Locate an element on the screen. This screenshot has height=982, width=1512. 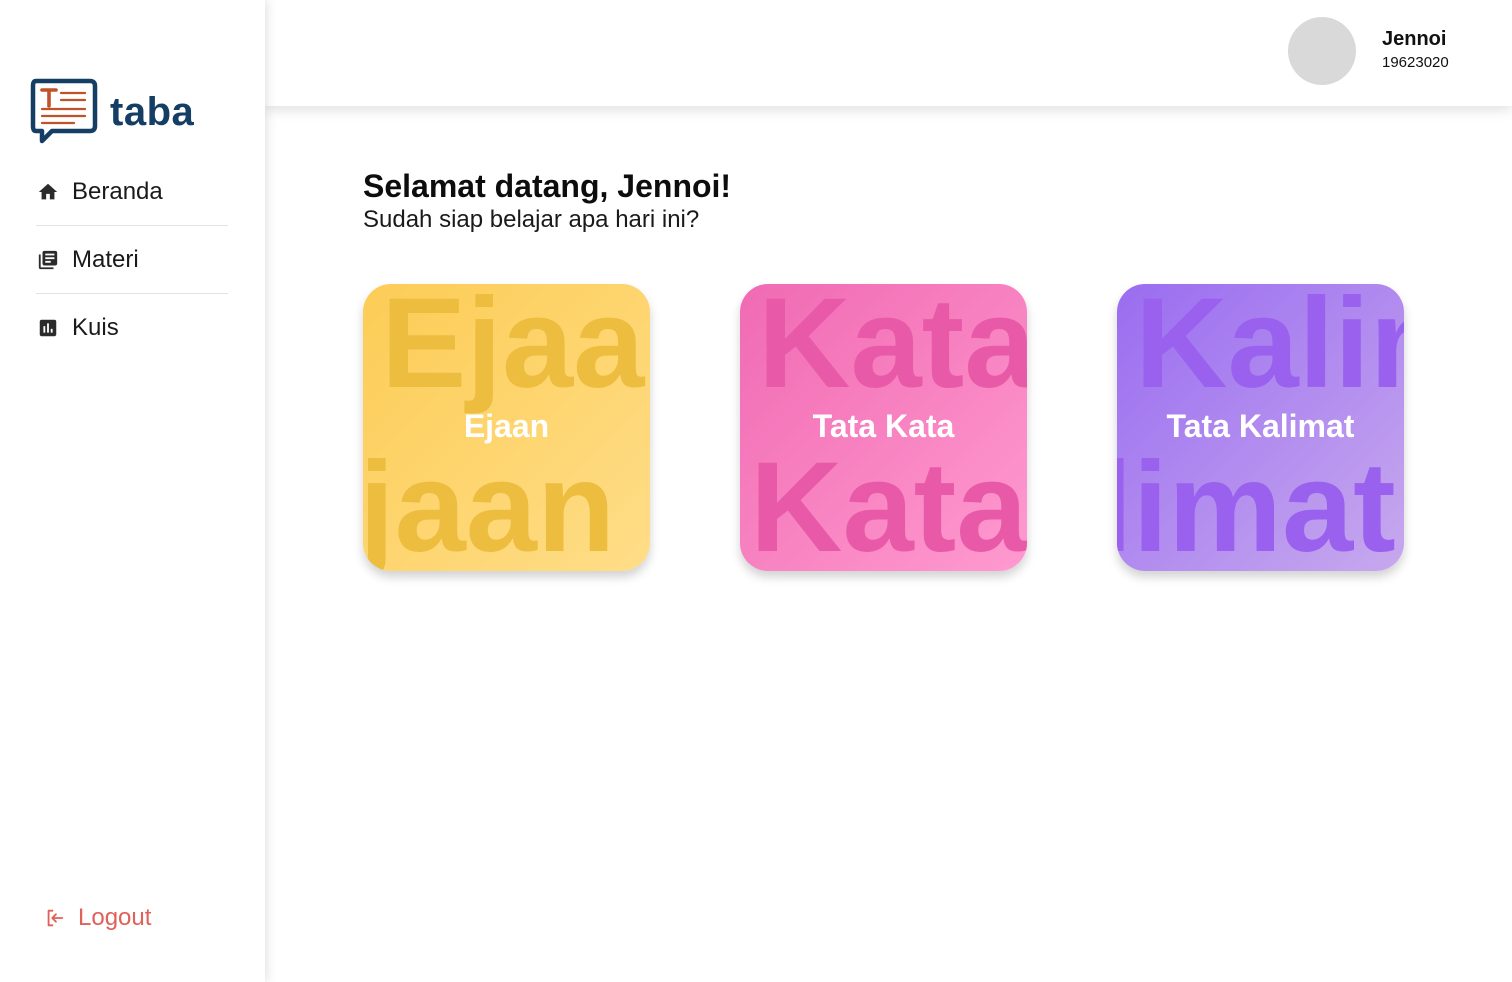
card-tata-kata: Kata Kata Tata Kata is located at coordinates (883, 427).